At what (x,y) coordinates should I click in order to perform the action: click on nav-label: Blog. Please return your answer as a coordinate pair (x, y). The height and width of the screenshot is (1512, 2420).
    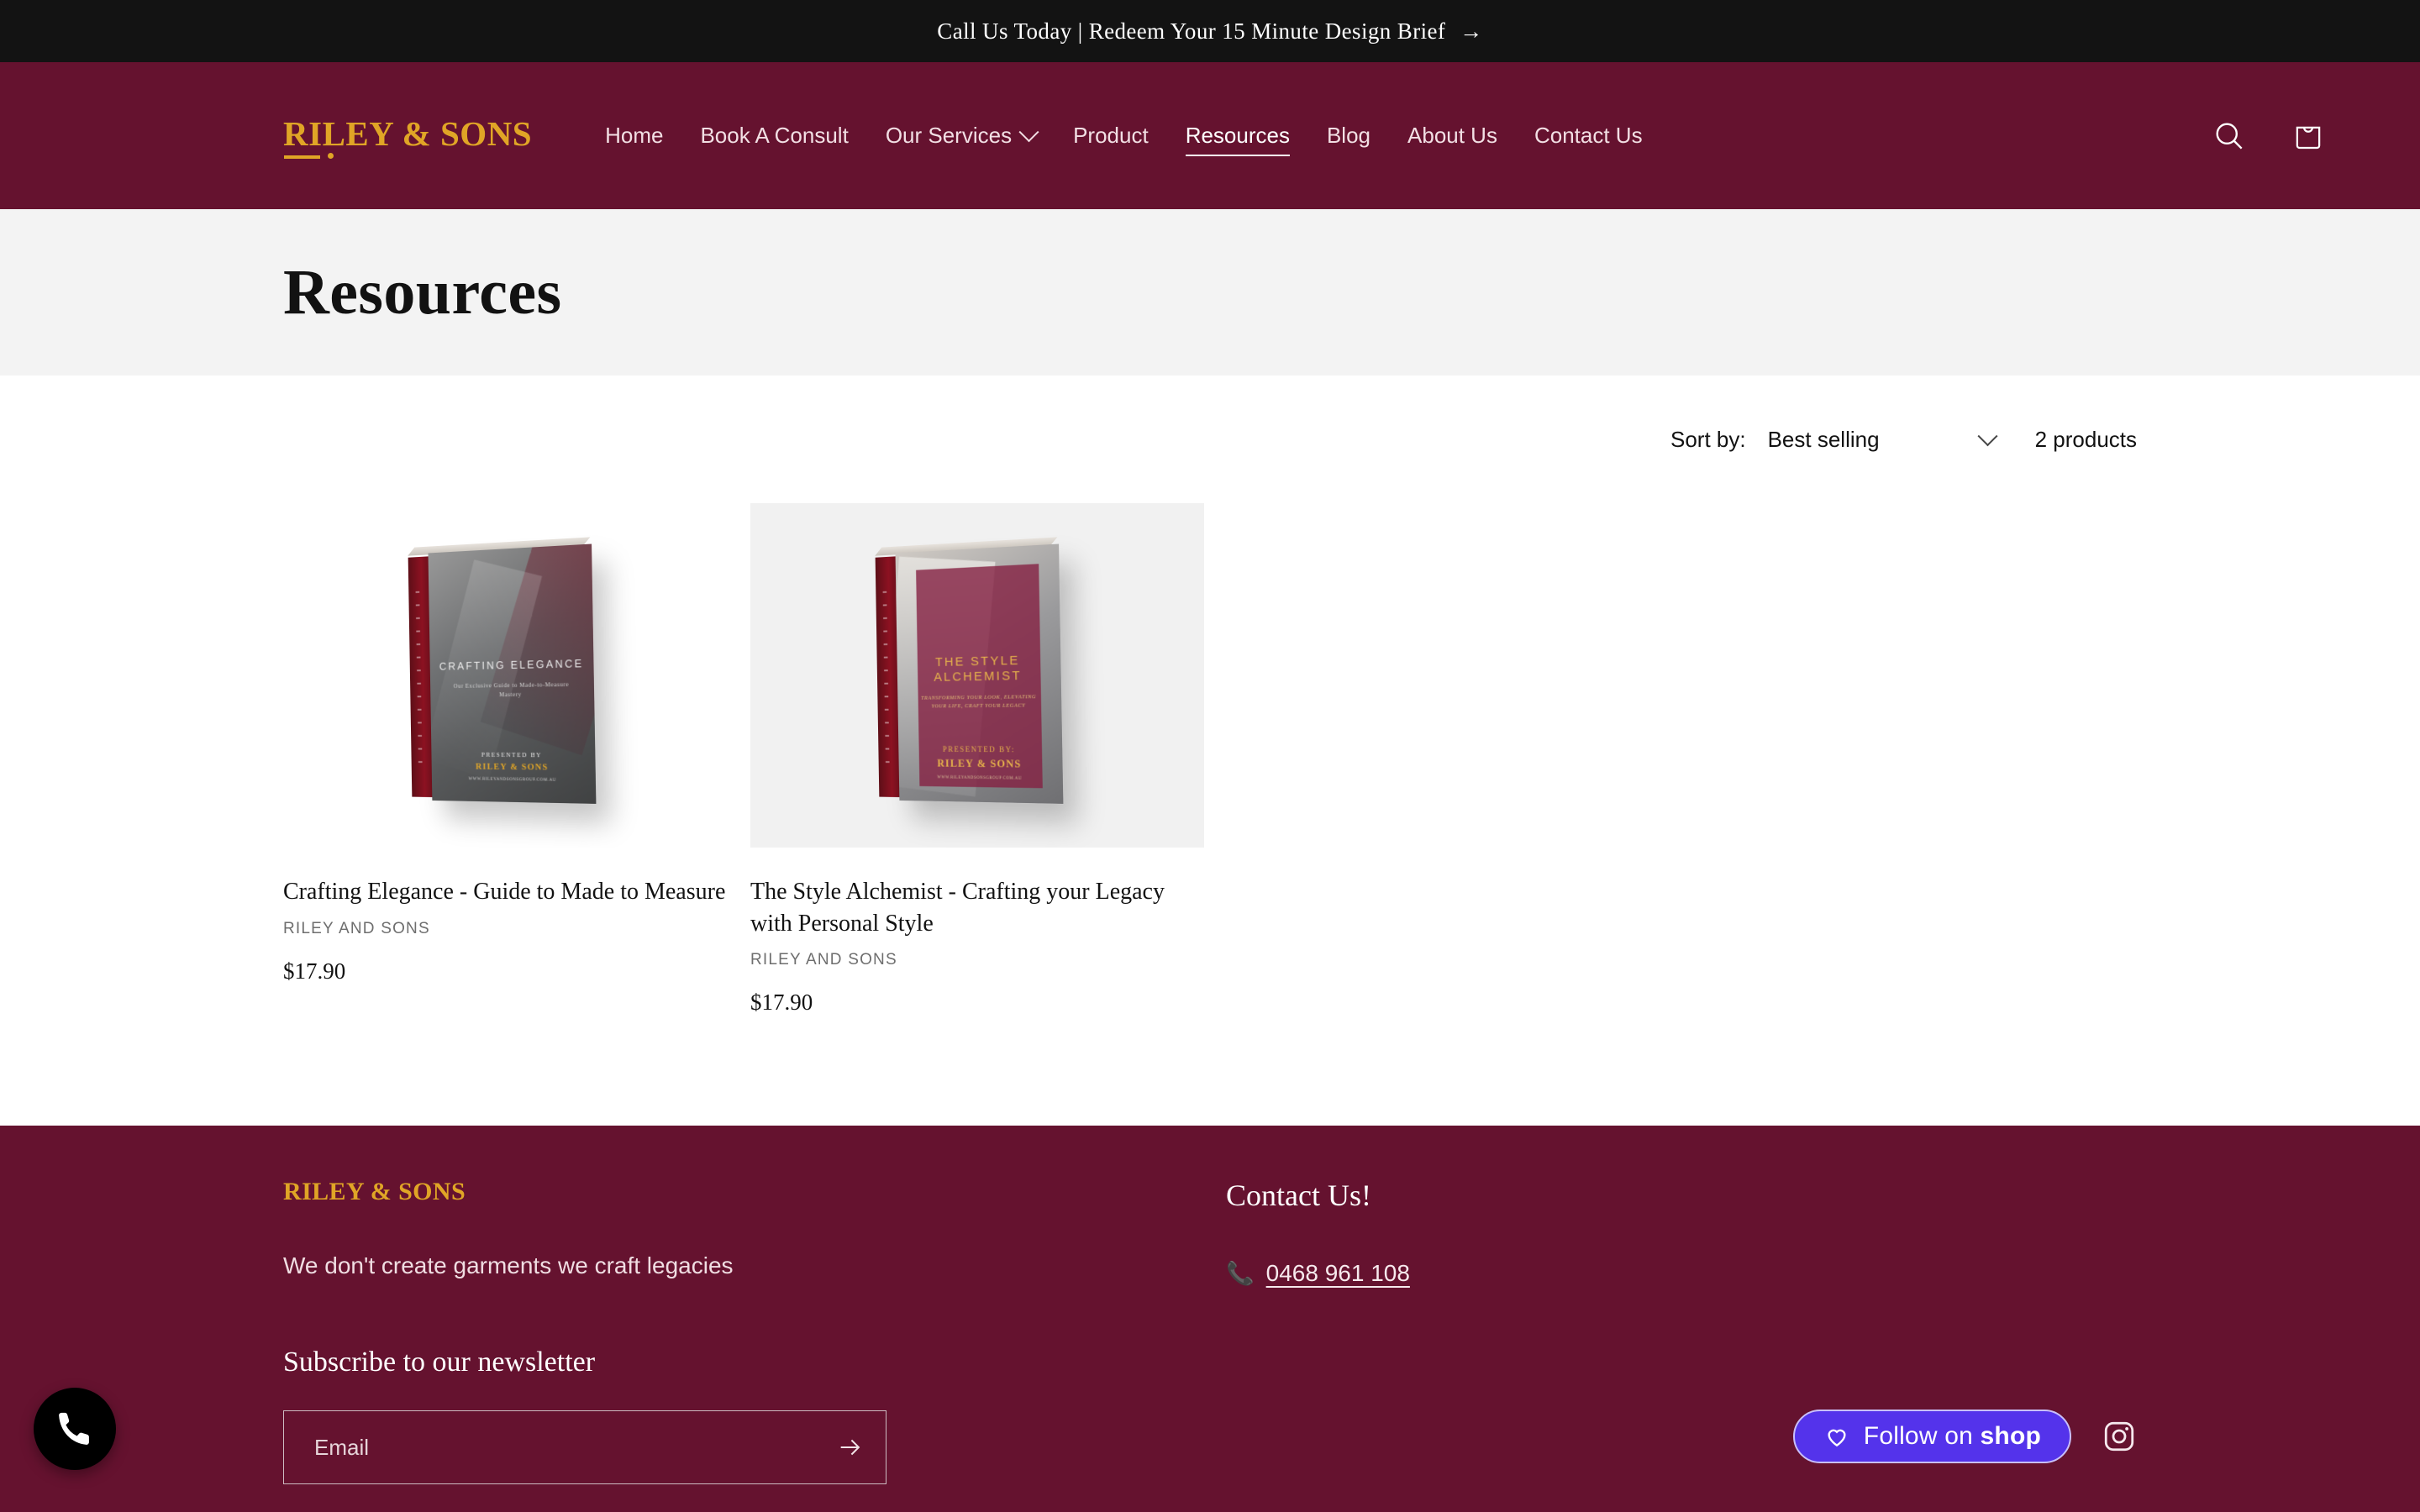
    Looking at the image, I should click on (1348, 135).